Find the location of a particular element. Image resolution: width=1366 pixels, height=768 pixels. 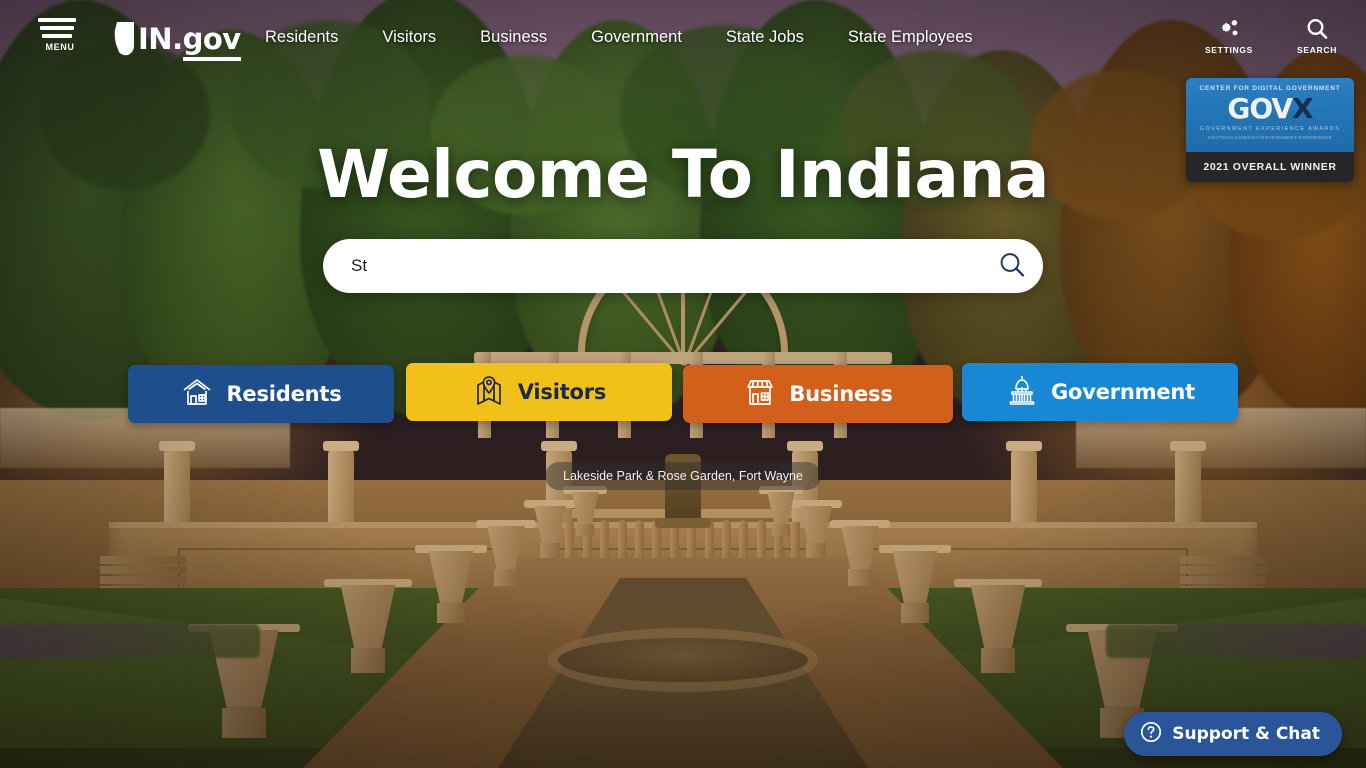

photo-caption: Lakeside Park & Rose Garden, Fort Wayne is located at coordinates (683, 476).